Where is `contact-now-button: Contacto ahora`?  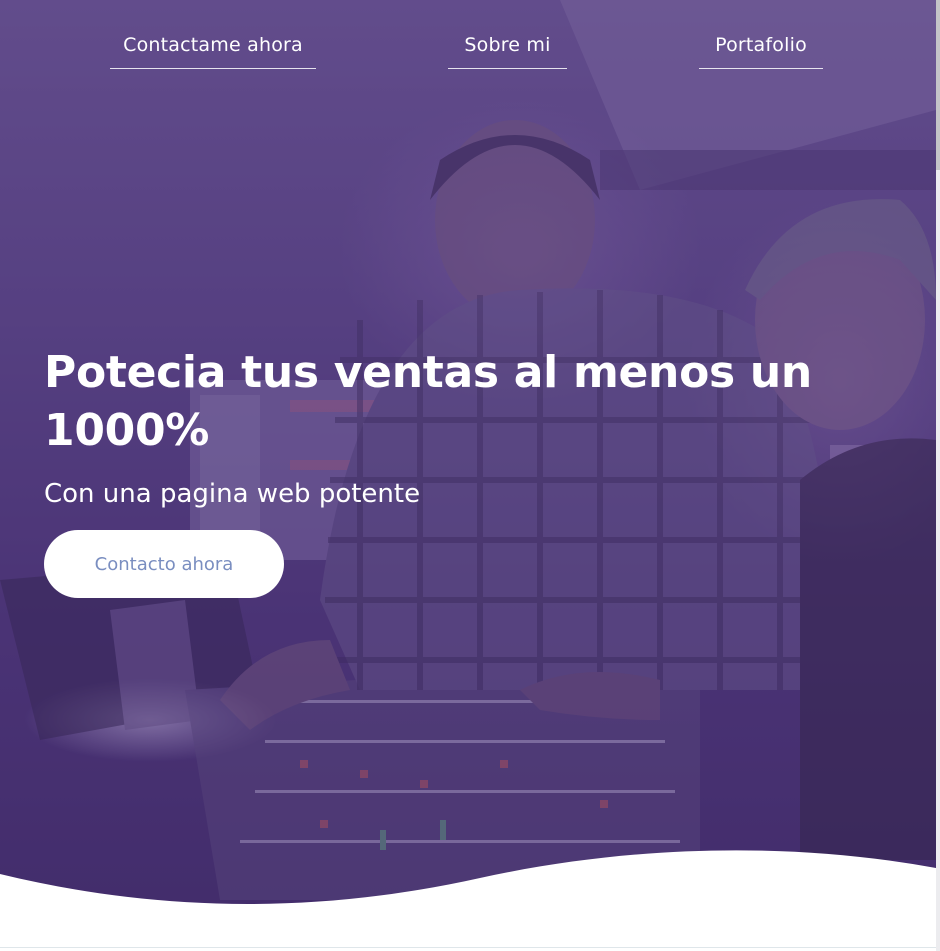
contact-now-button: Contacto ahora is located at coordinates (164, 564).